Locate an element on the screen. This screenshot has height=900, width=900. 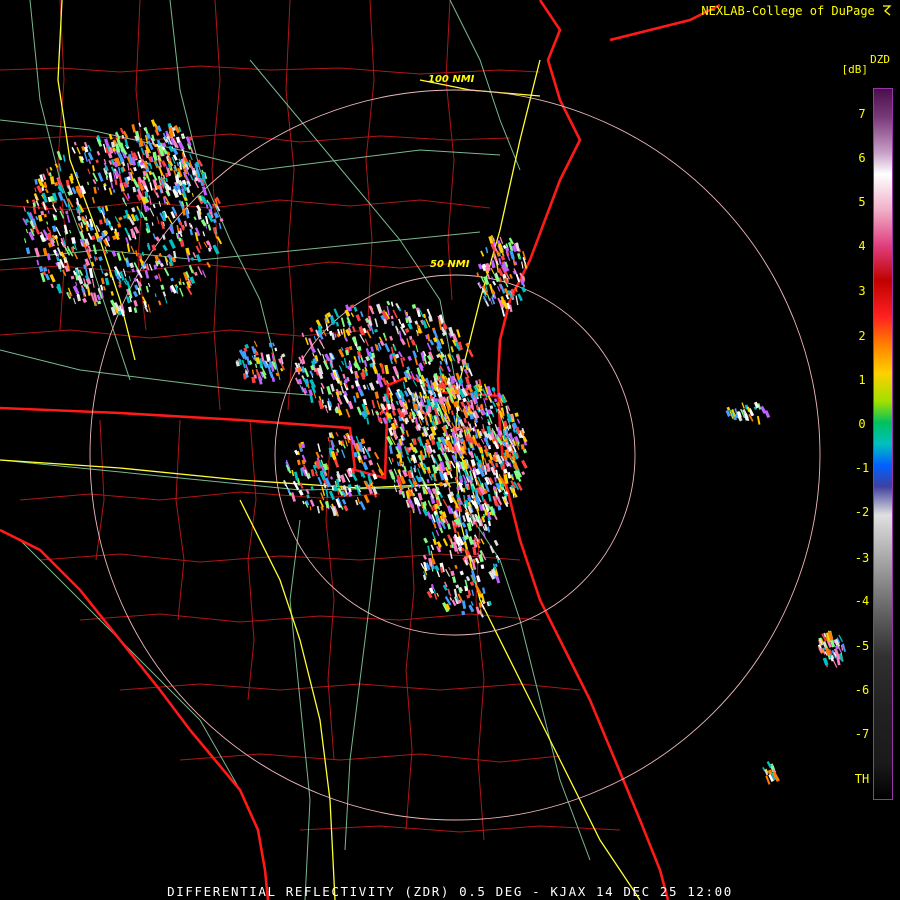
legend-product-code: DZD is located at coordinates (880, 59).